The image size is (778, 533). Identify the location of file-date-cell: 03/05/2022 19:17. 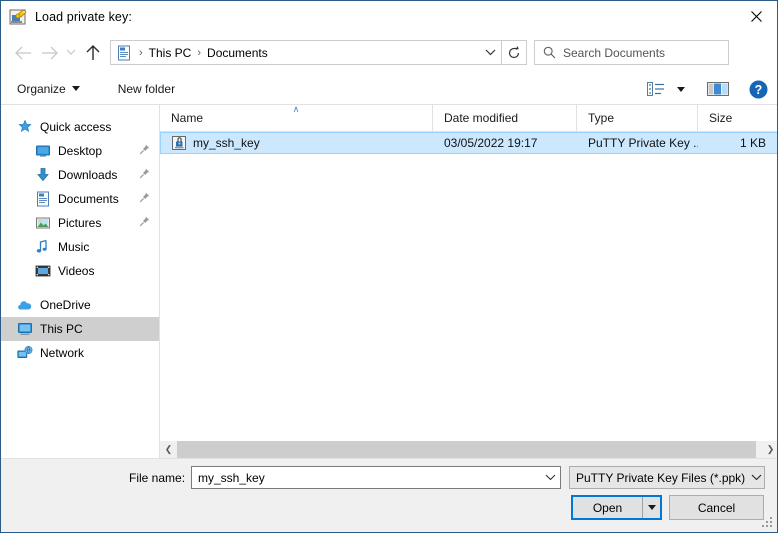
(491, 143).